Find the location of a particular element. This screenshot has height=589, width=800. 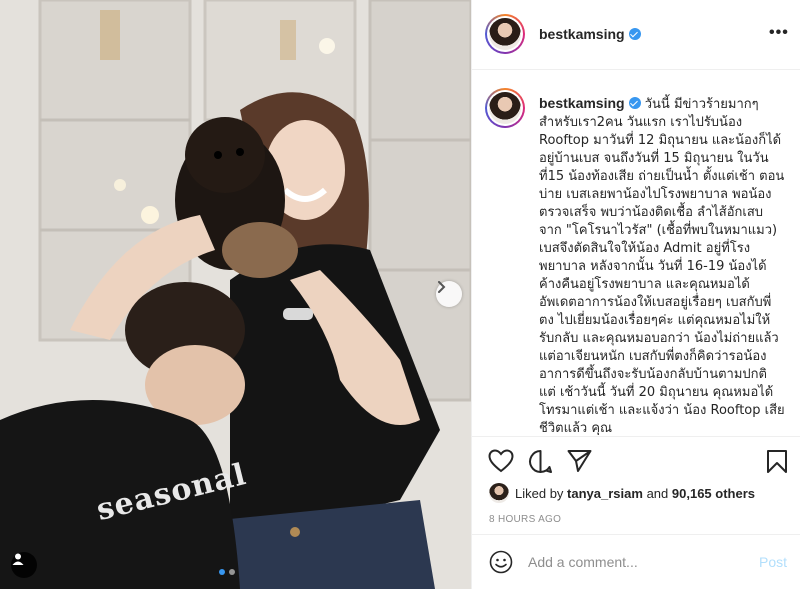

carousel-indicator is located at coordinates (227, 572).